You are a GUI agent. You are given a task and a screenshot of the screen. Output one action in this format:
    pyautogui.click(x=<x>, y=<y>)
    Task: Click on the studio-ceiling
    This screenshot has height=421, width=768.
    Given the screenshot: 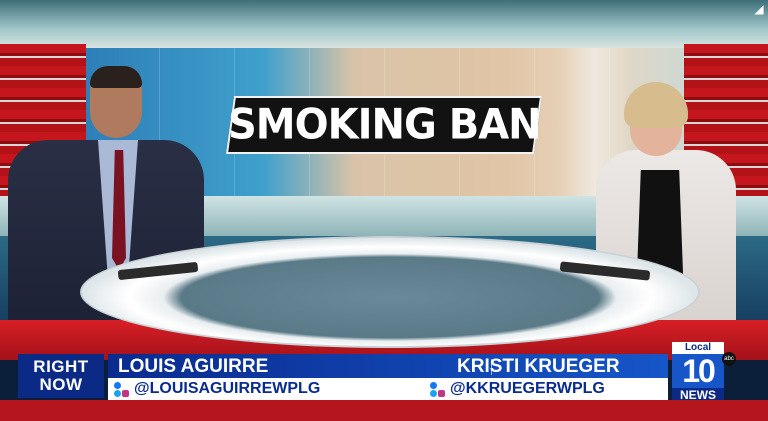 What is the action you would take?
    pyautogui.click(x=384, y=24)
    